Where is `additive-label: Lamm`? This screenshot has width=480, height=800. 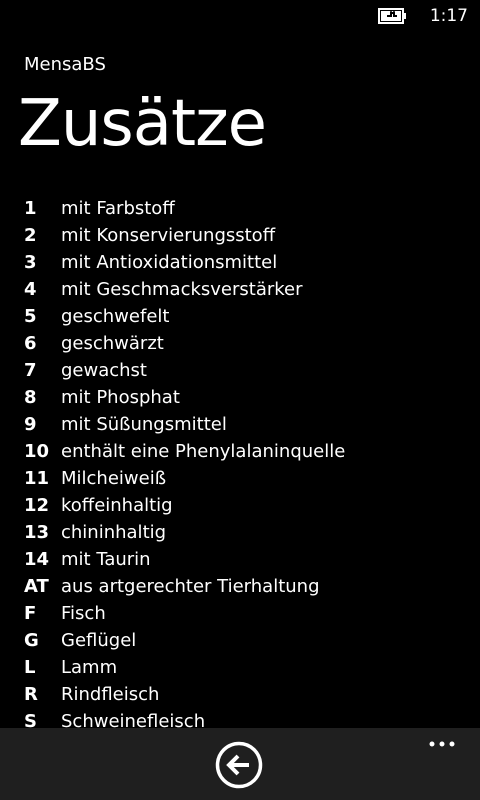 additive-label: Lamm is located at coordinates (89, 667).